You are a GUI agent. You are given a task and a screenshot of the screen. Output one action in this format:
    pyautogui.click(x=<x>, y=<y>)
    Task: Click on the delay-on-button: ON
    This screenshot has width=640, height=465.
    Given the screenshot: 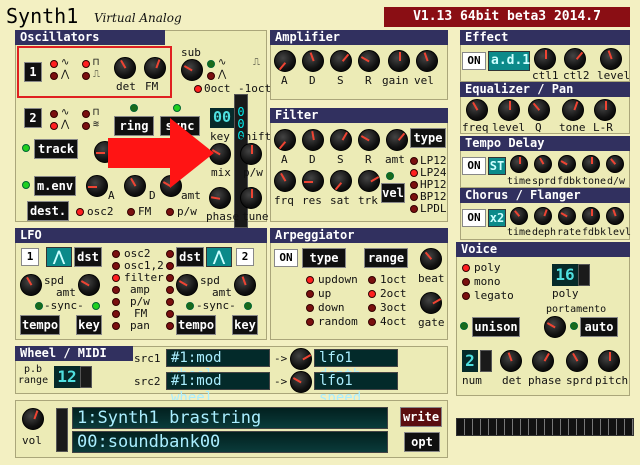 What is the action you would take?
    pyautogui.click(x=474, y=166)
    